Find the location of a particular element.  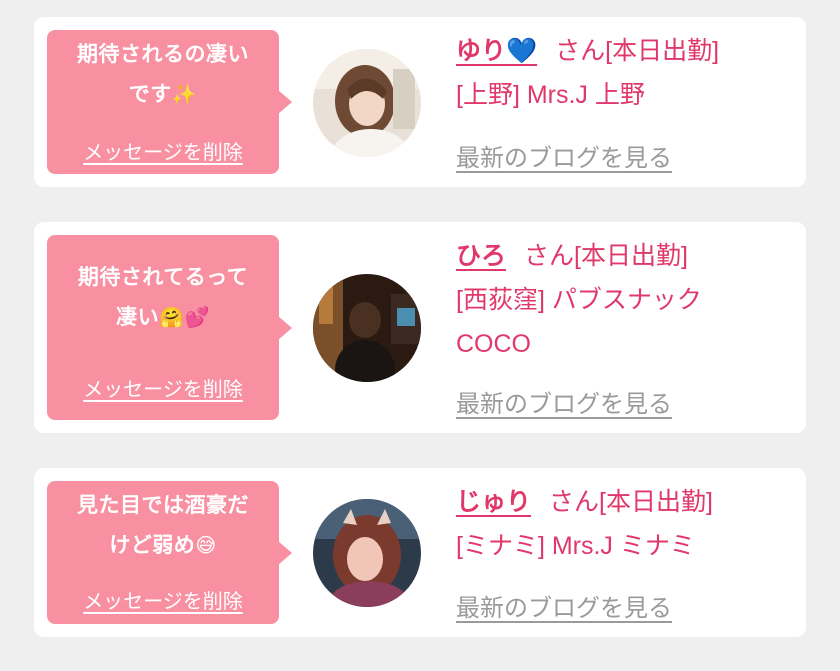

grinning-sweat-emoji: 😅 is located at coordinates (206, 545).